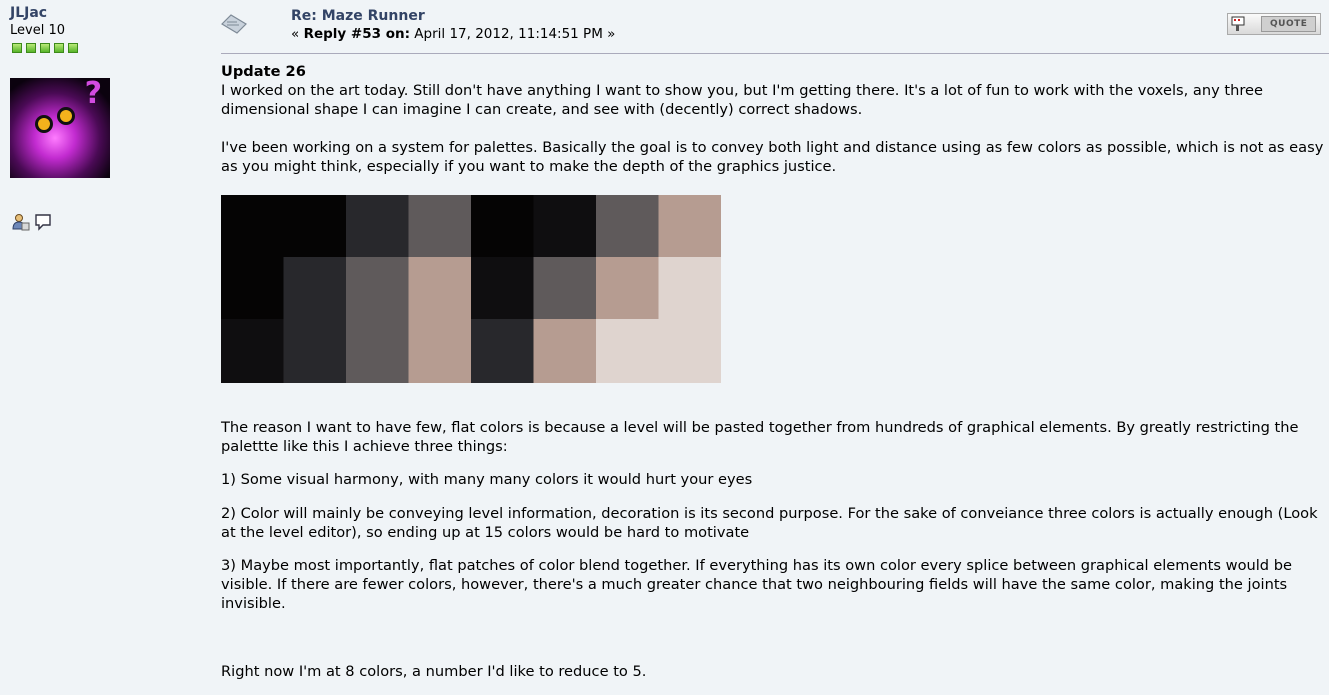 The image size is (1329, 695). I want to click on profile-icons, so click(32, 222).